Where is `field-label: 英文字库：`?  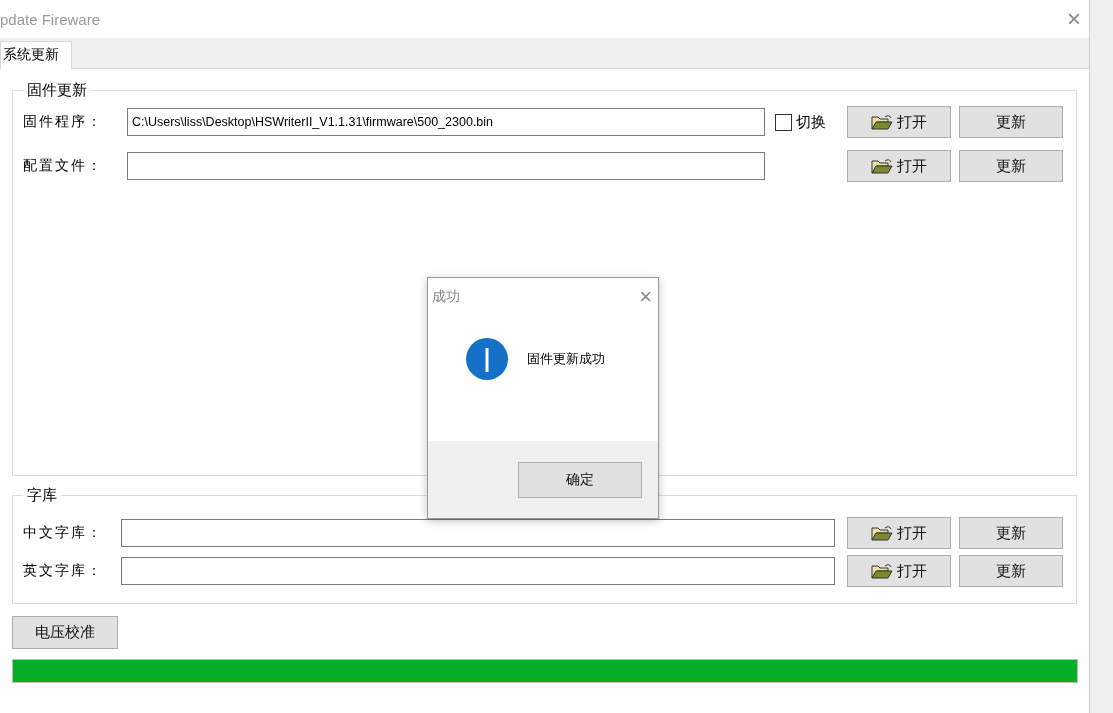
field-label: 英文字库： is located at coordinates (63, 571).